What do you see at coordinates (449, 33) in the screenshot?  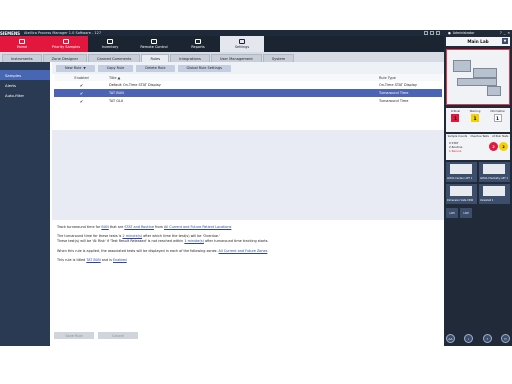 I see `user-icon: ●` at bounding box center [449, 33].